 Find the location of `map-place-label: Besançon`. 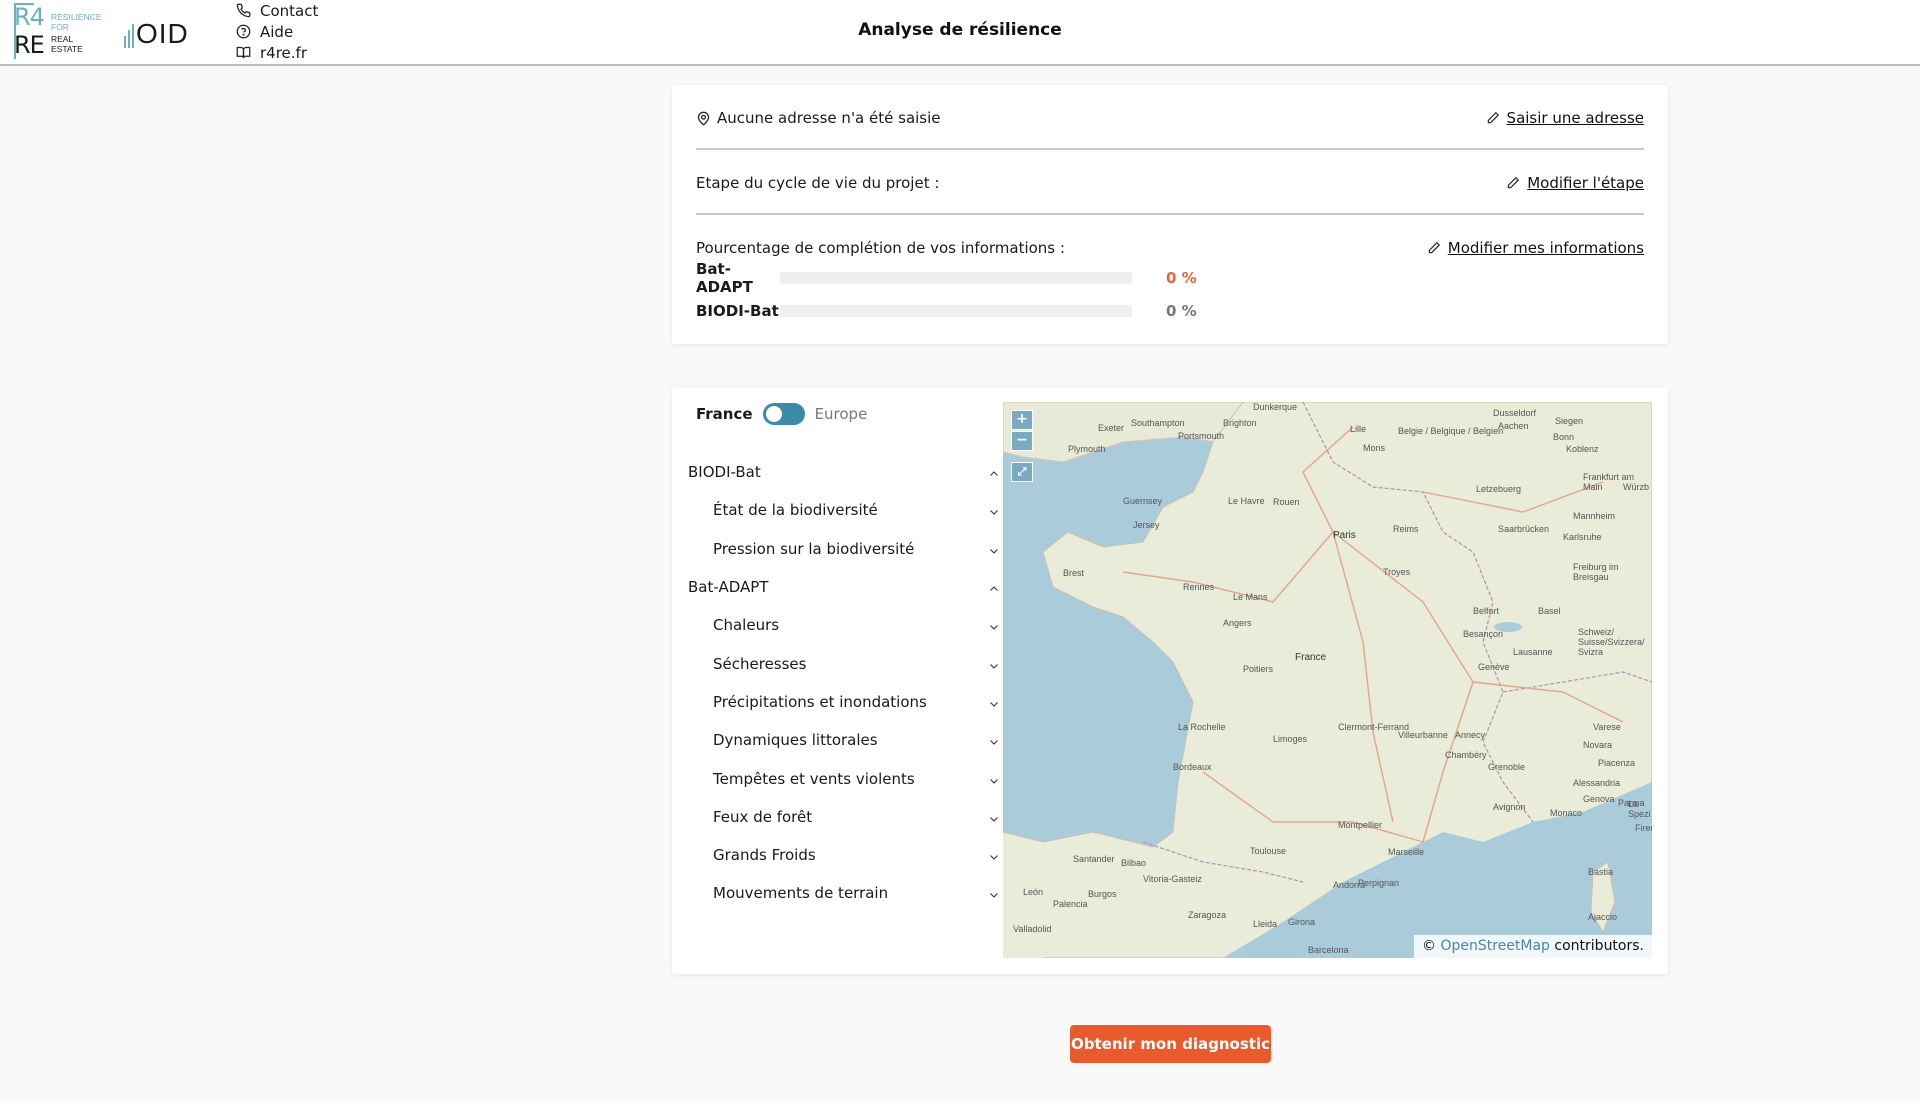

map-place-label: Besançon is located at coordinates (1483, 634).